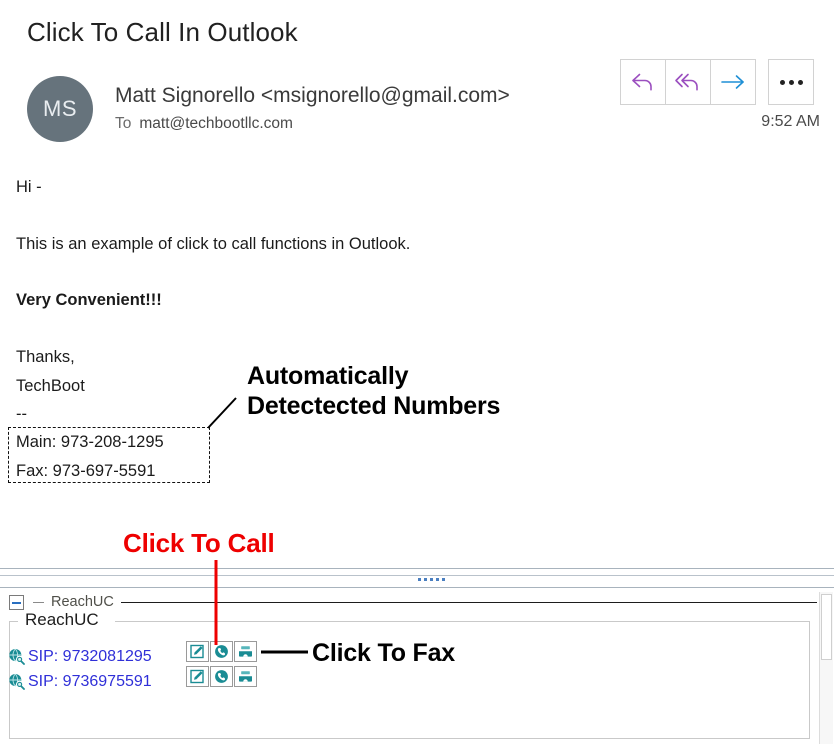  I want to click on reply-button, so click(643, 82).